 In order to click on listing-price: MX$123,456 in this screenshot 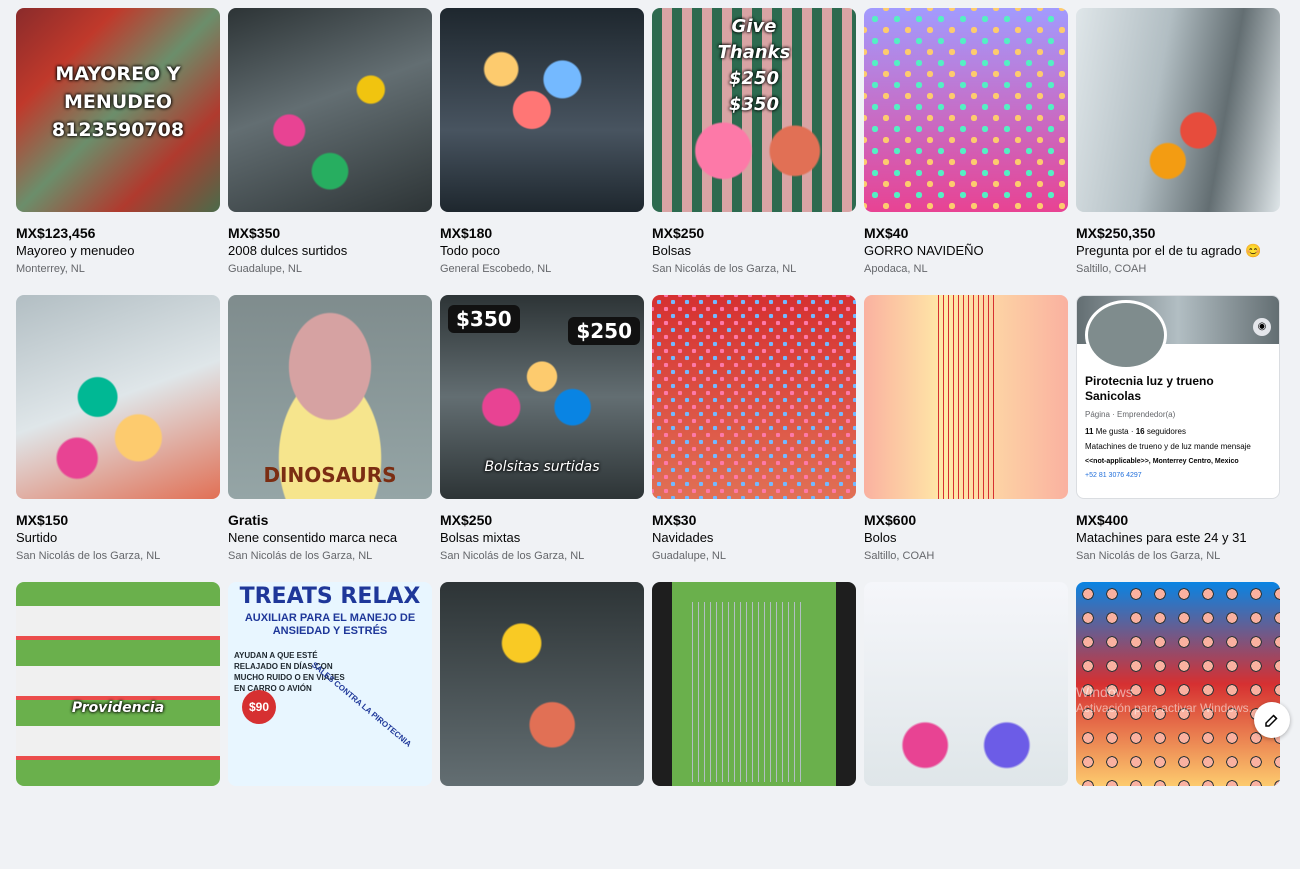, I will do `click(56, 233)`.